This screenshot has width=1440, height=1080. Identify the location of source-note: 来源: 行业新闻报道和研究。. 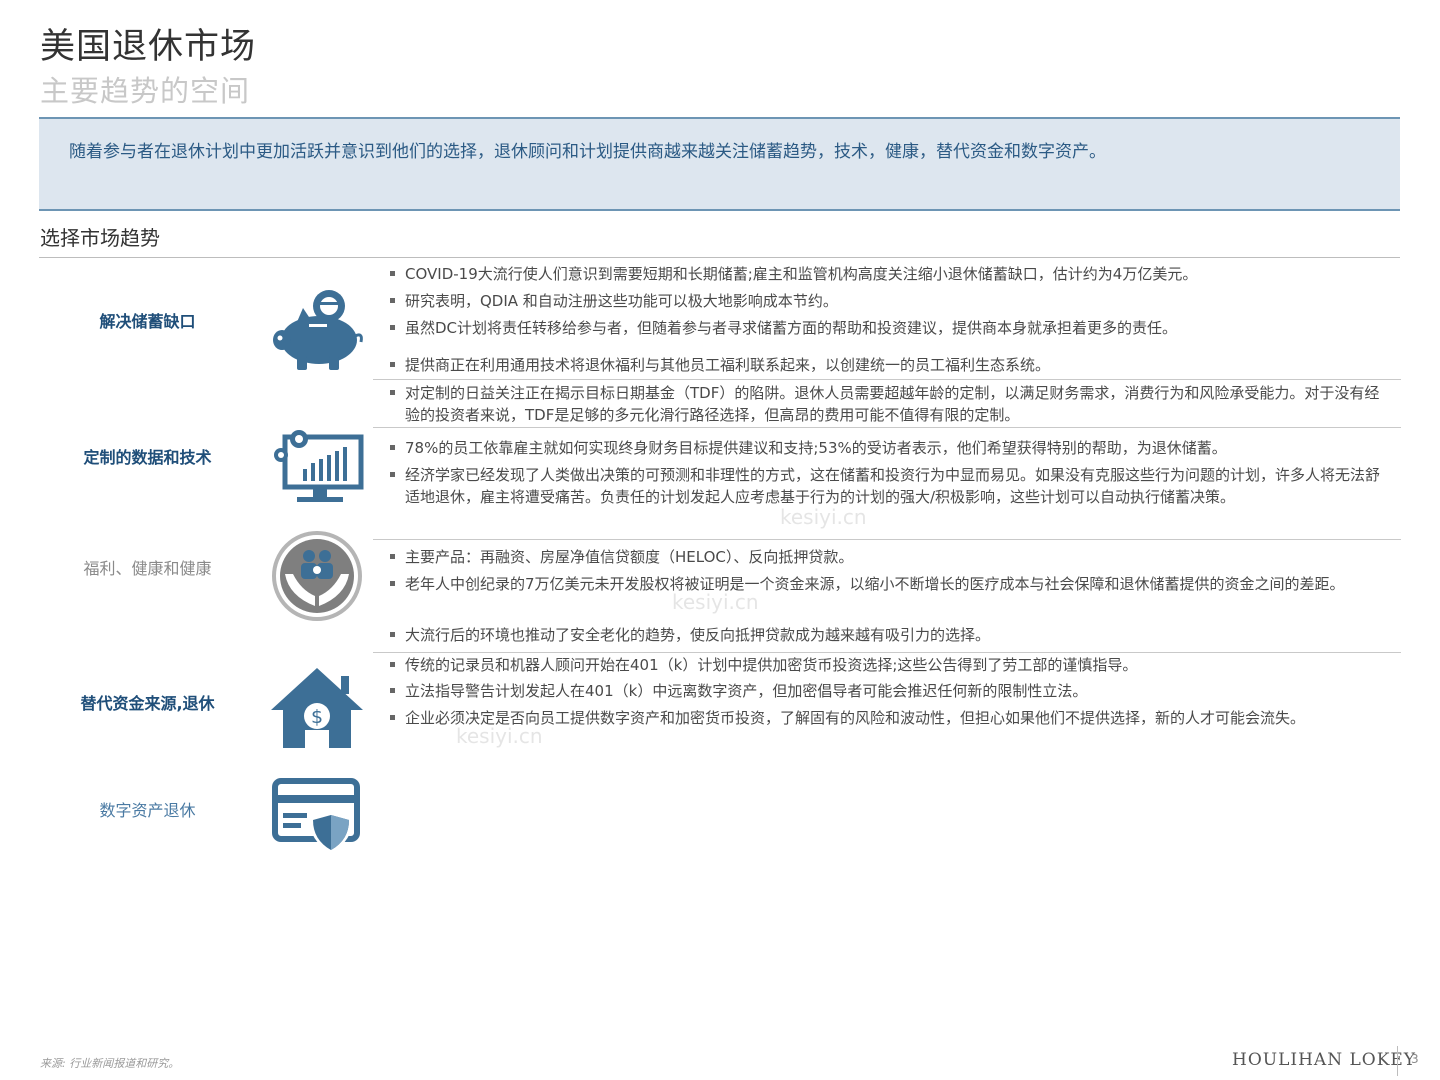
(110, 1063).